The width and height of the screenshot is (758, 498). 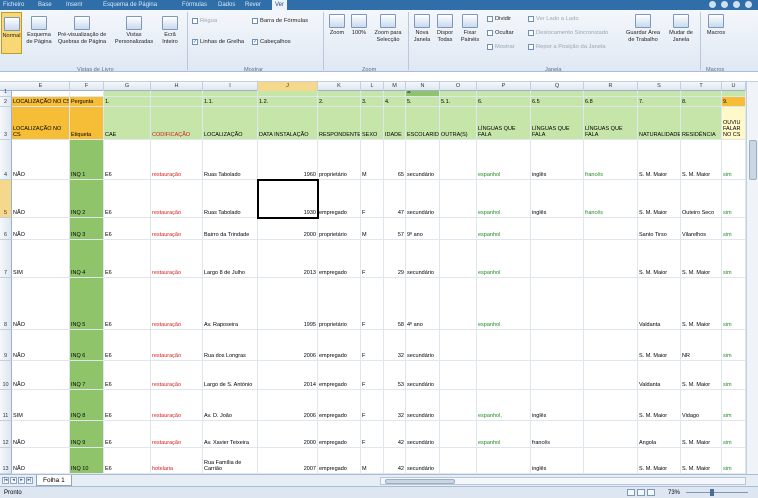 I want to click on cell-r9, so click(x=611, y=345).